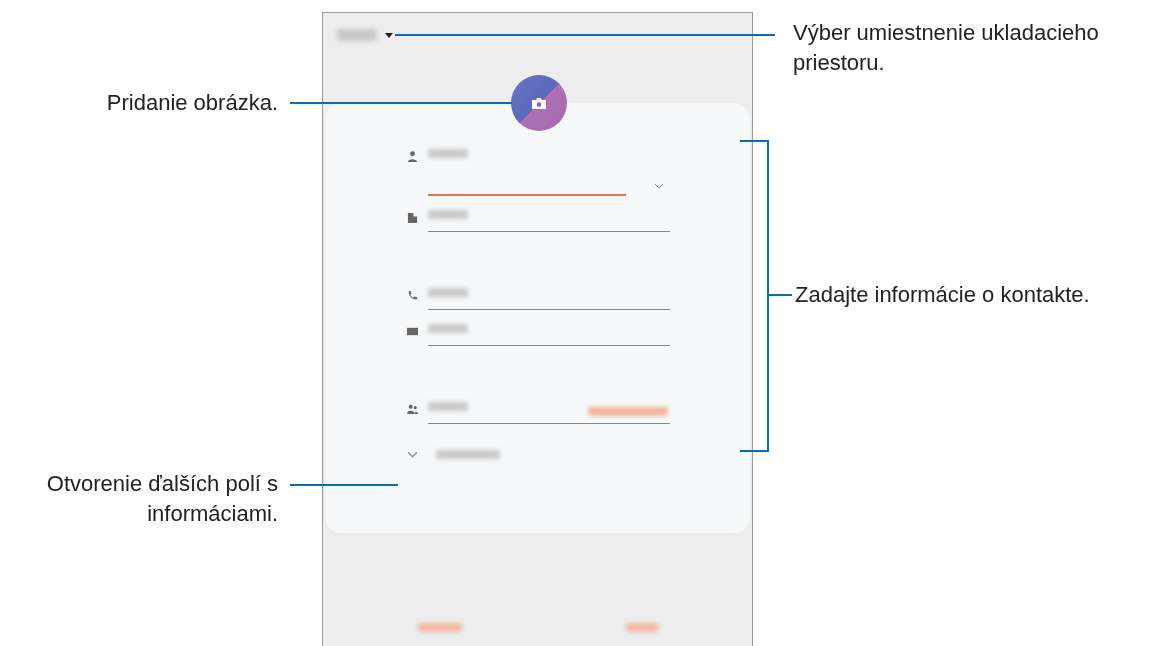 The height and width of the screenshot is (646, 1157). Describe the element at coordinates (412, 295) in the screenshot. I see `phone-icon` at that location.